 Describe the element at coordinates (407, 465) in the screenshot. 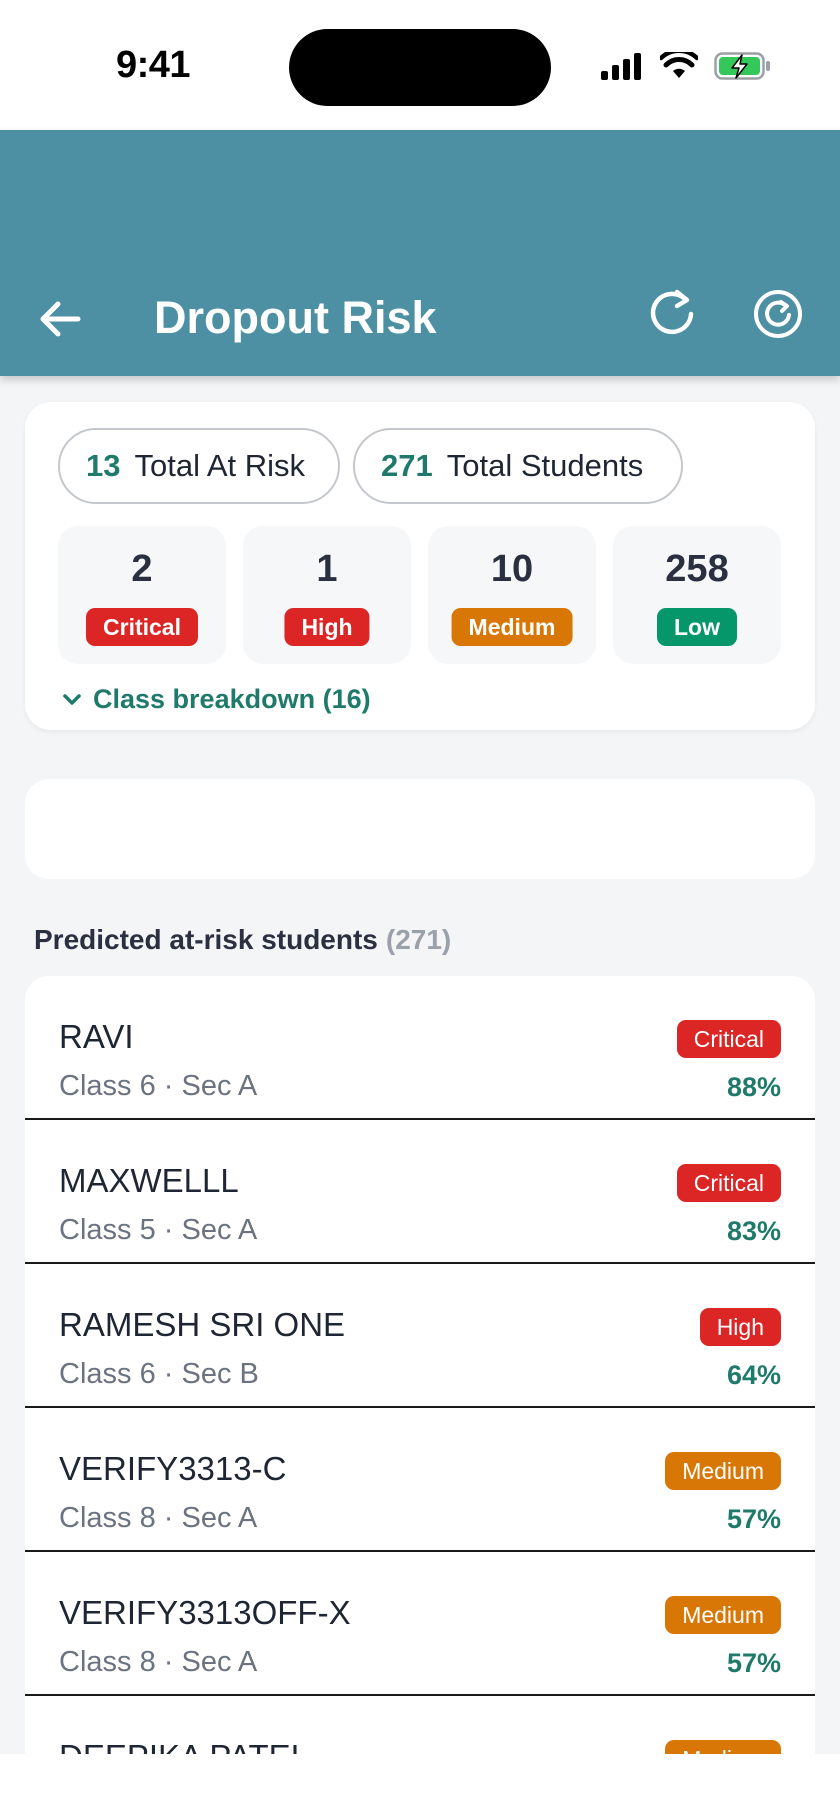

I see `total-students-count: 271` at that location.